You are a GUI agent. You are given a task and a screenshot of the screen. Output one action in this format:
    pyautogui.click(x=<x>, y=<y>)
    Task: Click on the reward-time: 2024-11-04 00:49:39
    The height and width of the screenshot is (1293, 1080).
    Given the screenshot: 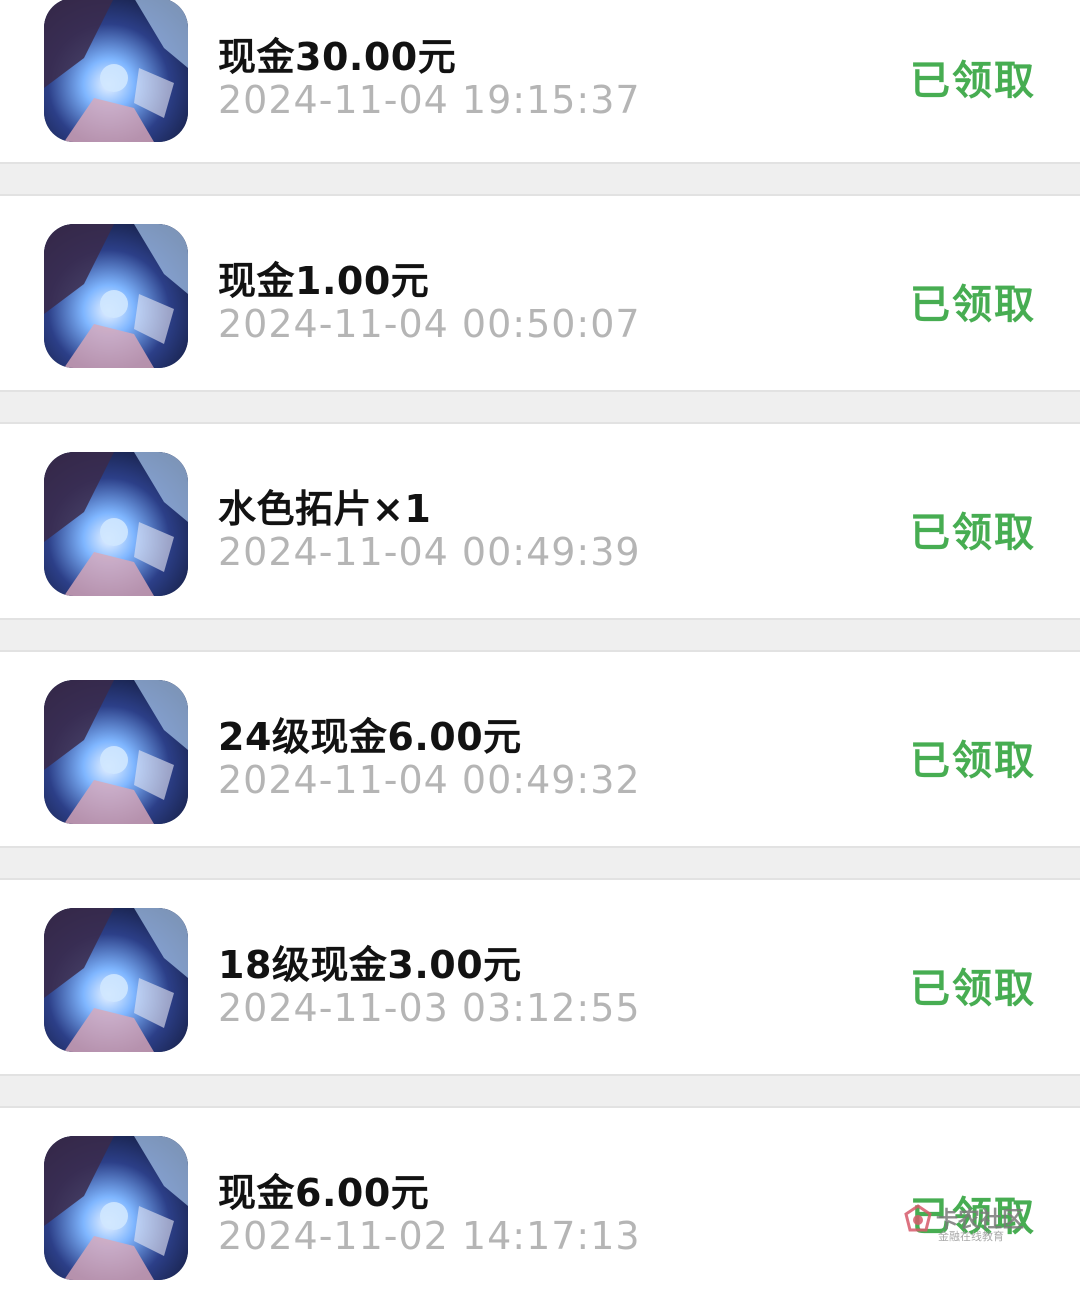 What is the action you would take?
    pyautogui.click(x=429, y=552)
    